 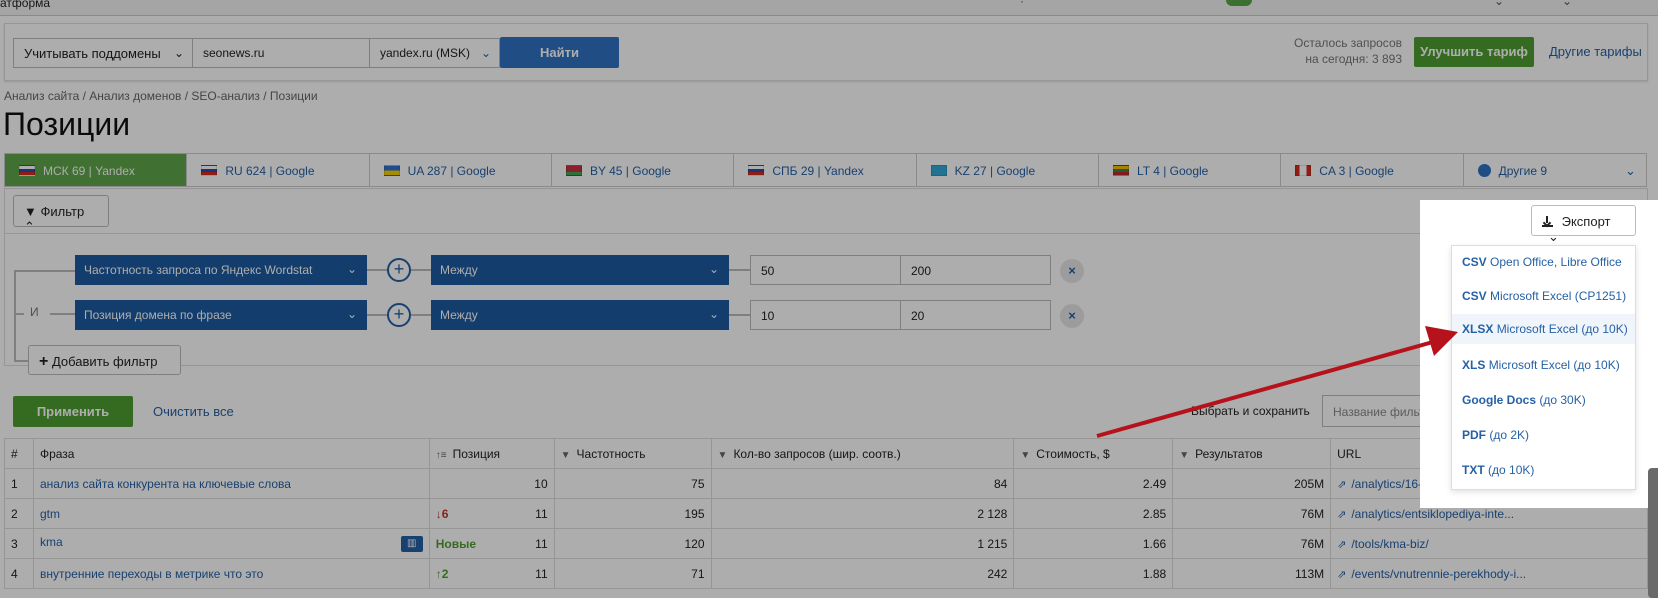 What do you see at coordinates (1653, 533) in the screenshot?
I see `side-panel-handle` at bounding box center [1653, 533].